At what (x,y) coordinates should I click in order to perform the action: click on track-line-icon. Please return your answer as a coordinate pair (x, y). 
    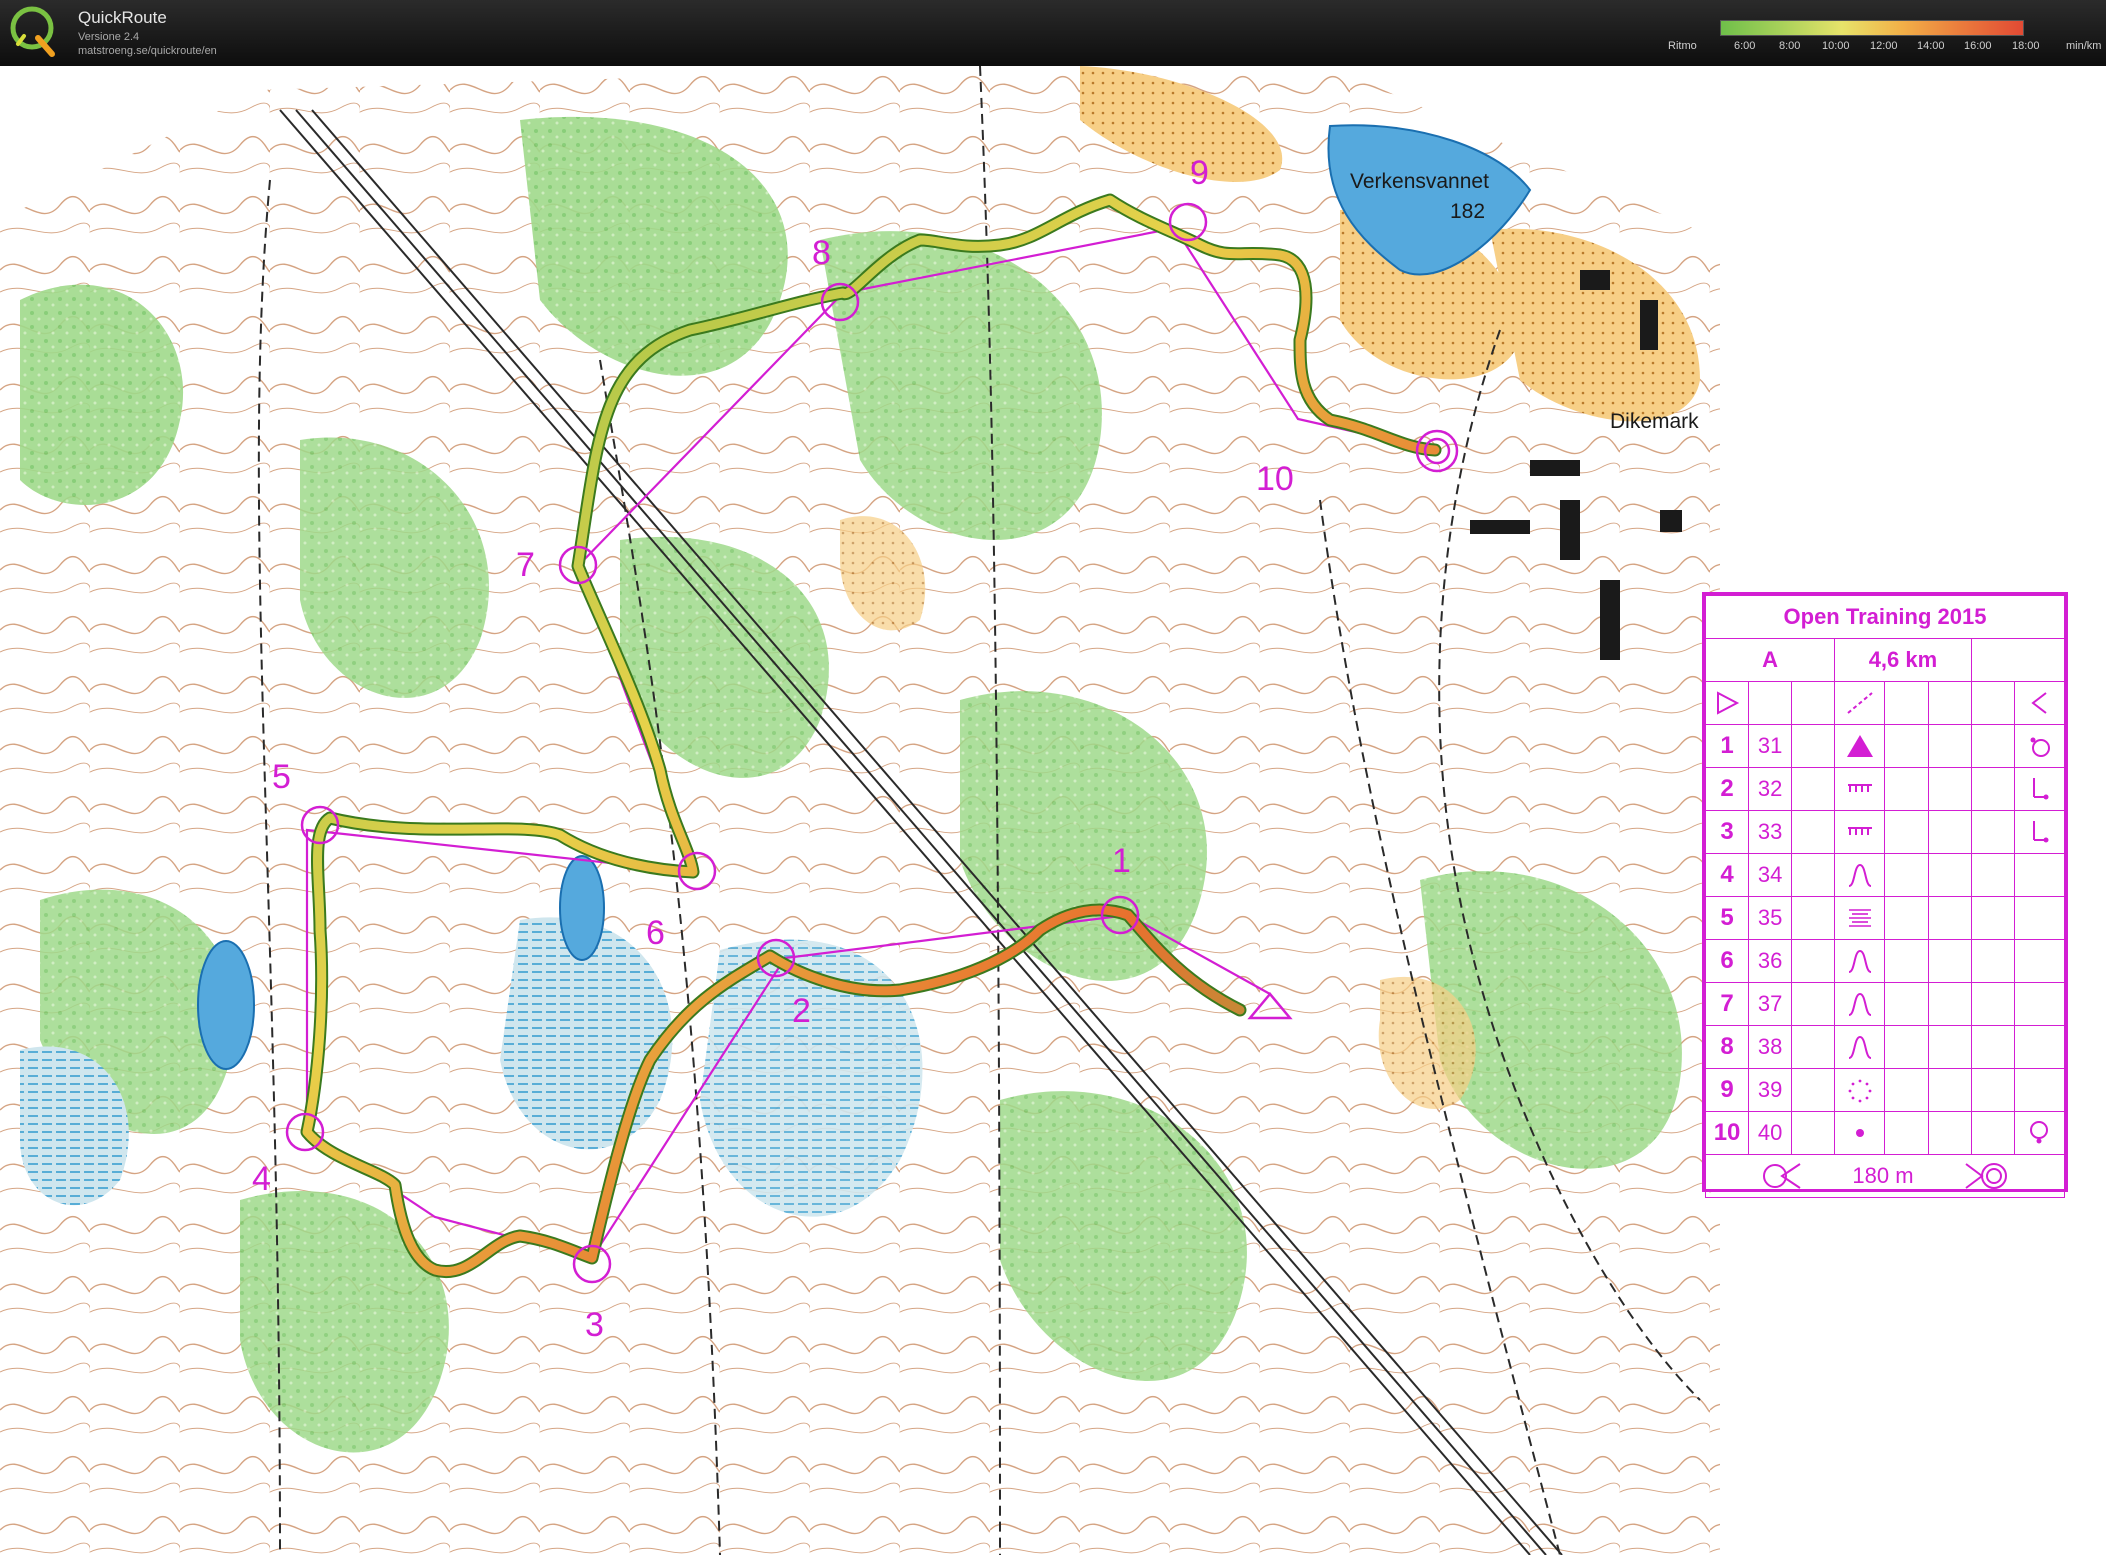
    Looking at the image, I should click on (1860, 703).